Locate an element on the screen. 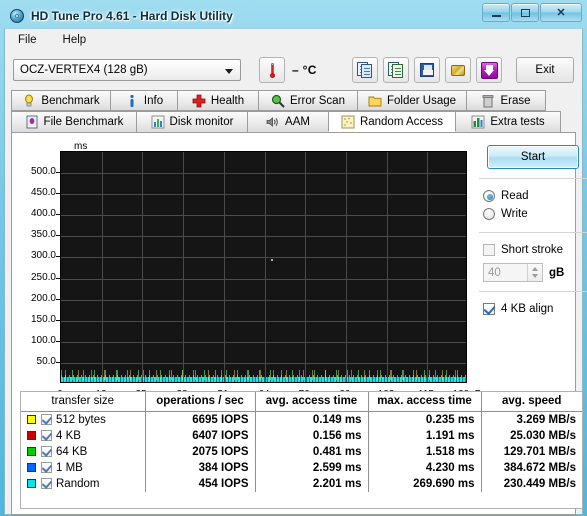  cell-avg-access-time: 2.201 ms is located at coordinates (312, 484).